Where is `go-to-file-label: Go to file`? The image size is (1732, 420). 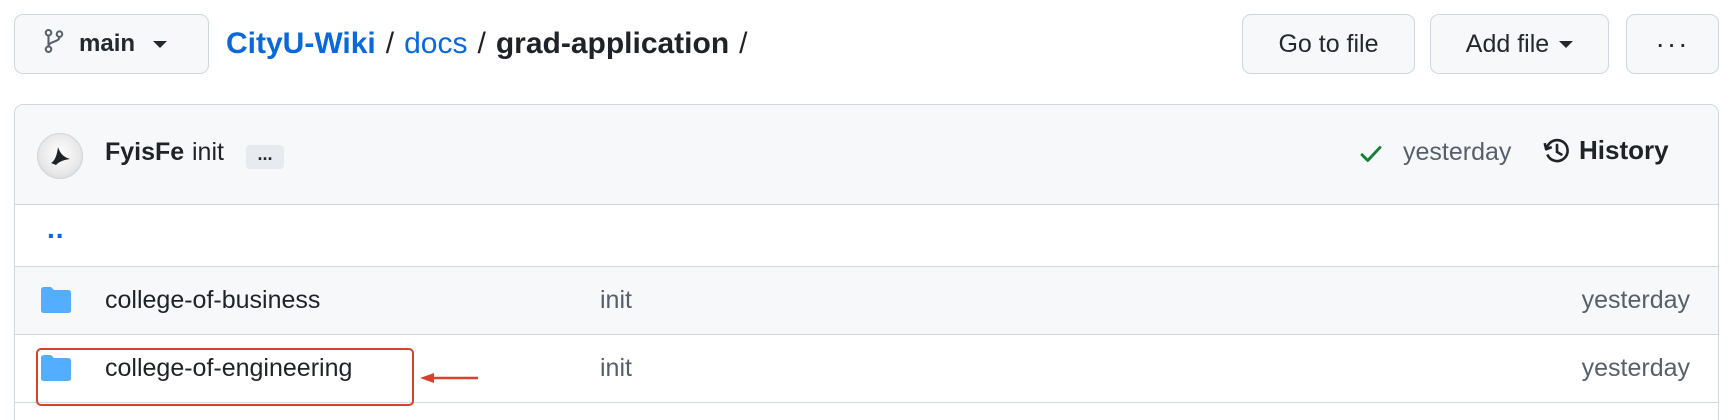 go-to-file-label: Go to file is located at coordinates (1328, 43).